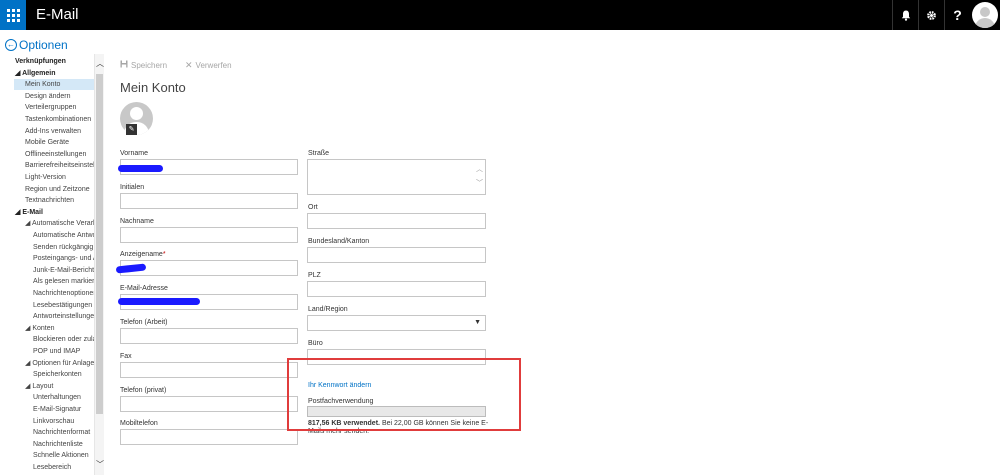 This screenshot has width=1000, height=475. Describe the element at coordinates (61, 455) in the screenshot. I see `nav-item: Schnelle Aktionen` at that location.